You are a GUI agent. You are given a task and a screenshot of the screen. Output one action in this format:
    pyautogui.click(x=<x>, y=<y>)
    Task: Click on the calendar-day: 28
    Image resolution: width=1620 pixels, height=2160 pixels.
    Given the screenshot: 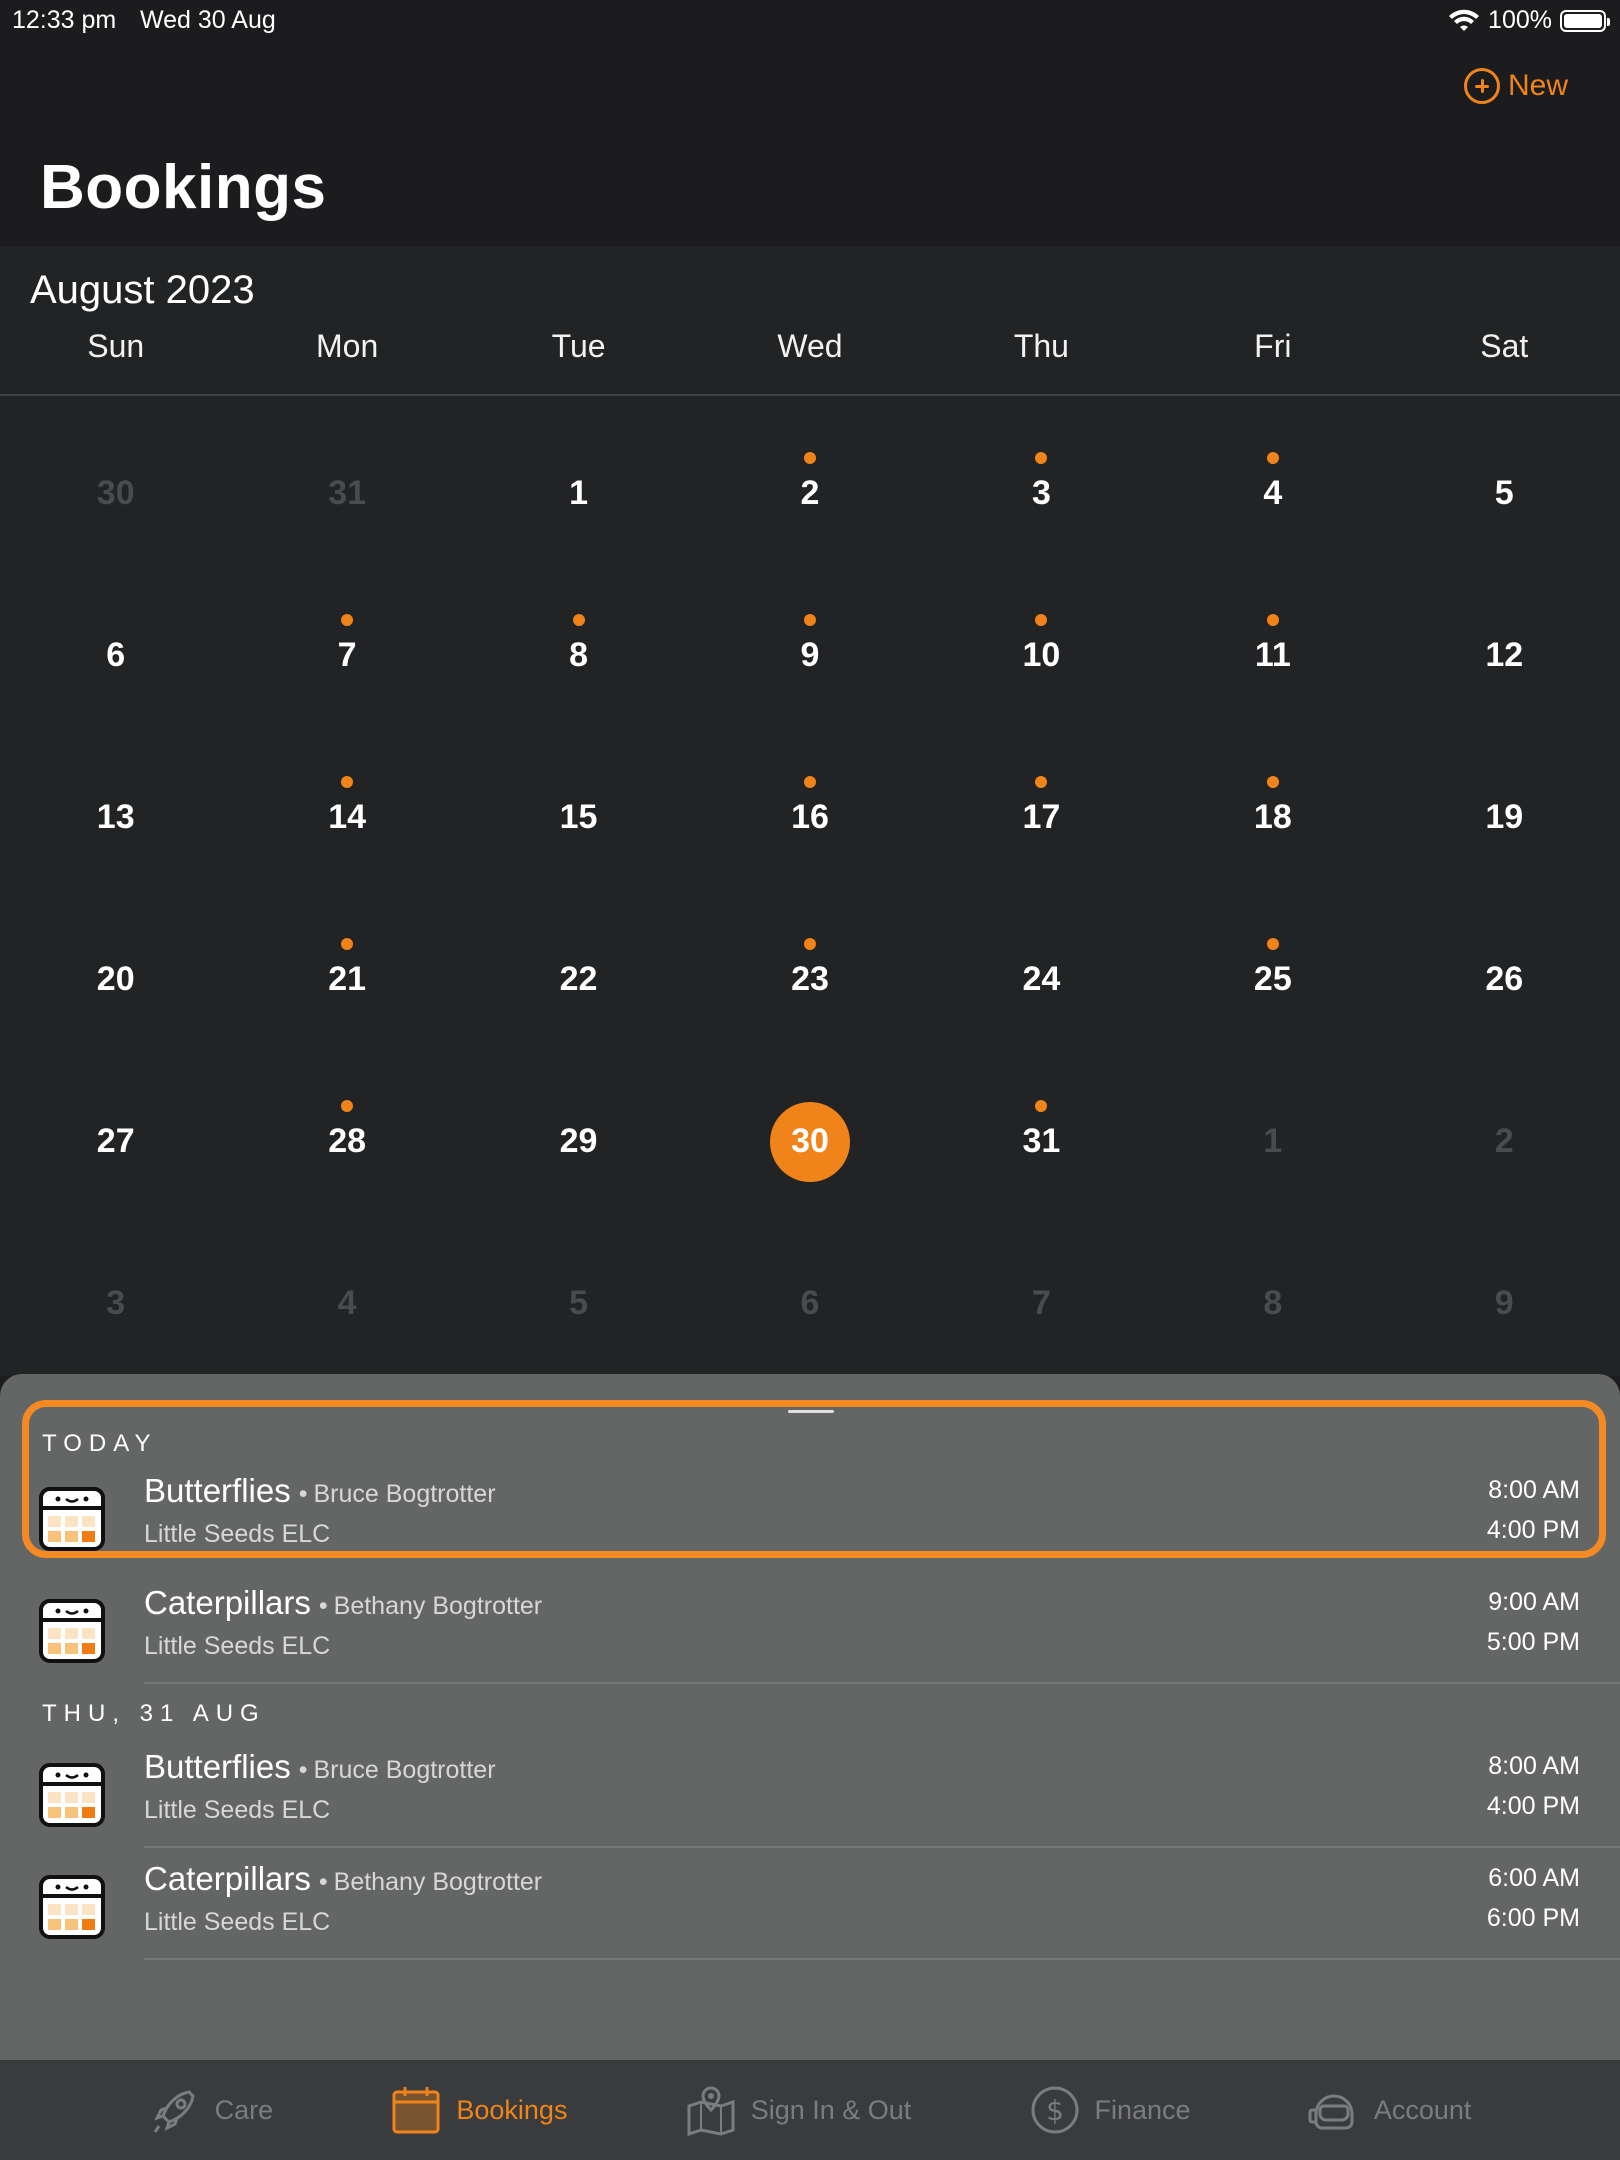 What is the action you would take?
    pyautogui.click(x=346, y=1135)
    